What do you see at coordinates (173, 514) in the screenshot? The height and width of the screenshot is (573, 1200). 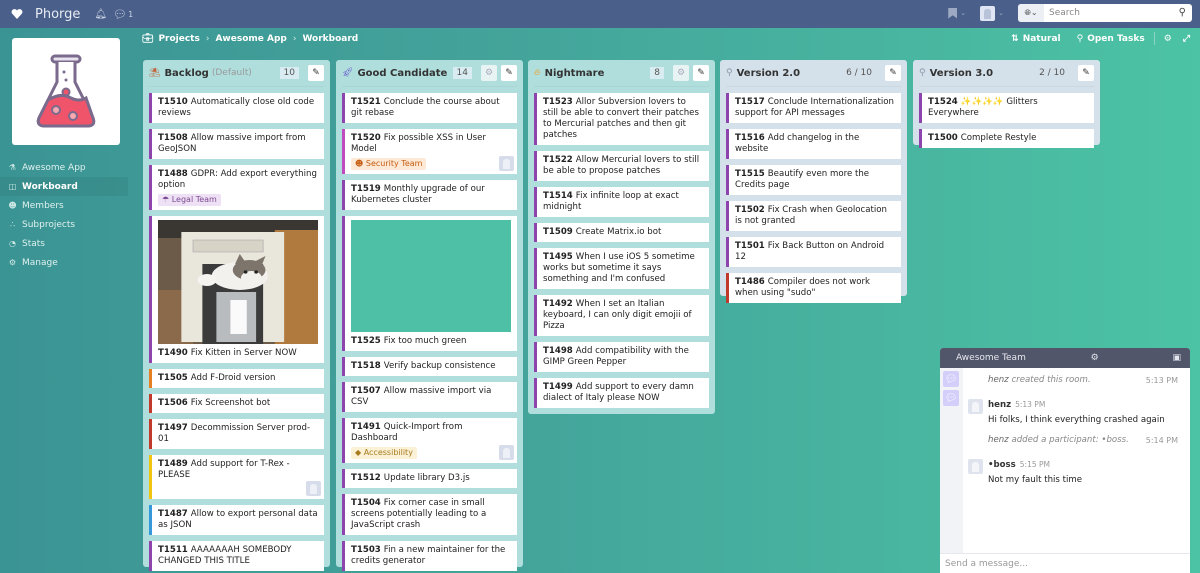 I see `task-id: T1487` at bounding box center [173, 514].